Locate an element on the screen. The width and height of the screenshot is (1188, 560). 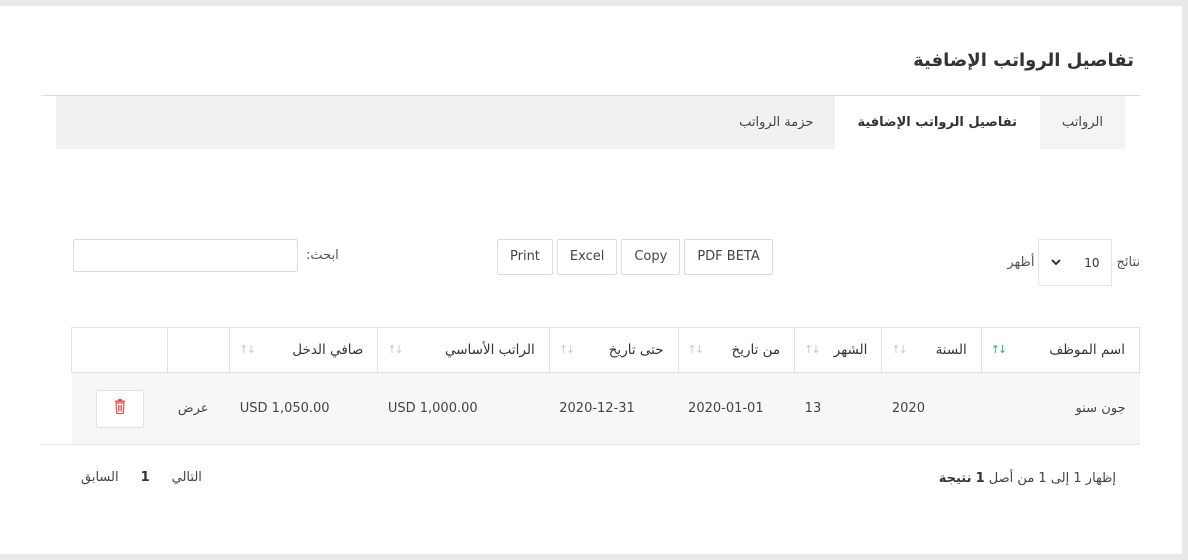
page-length-select: 10 is located at coordinates (1075, 262).